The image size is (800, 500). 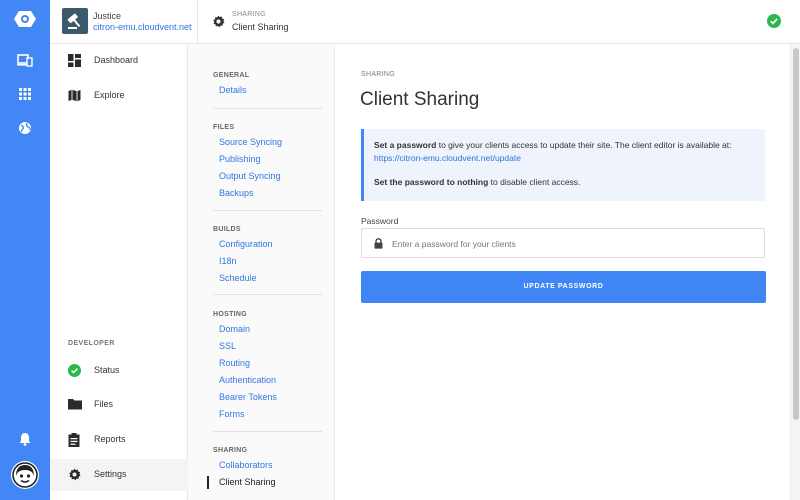 I want to click on subnav-heading: FILES, so click(x=224, y=127).